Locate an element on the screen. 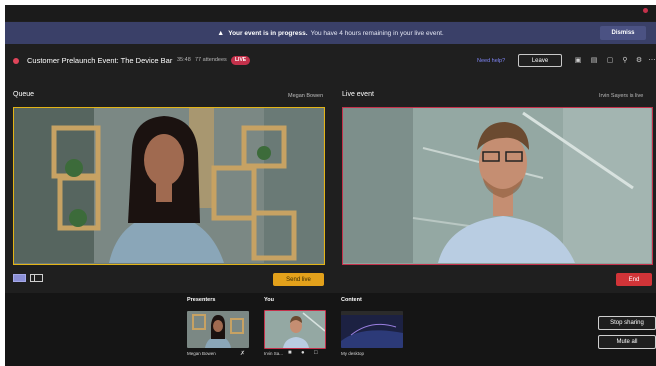 The width and height of the screenshot is (656, 366). content-thumbnail-frame is located at coordinates (372, 329).